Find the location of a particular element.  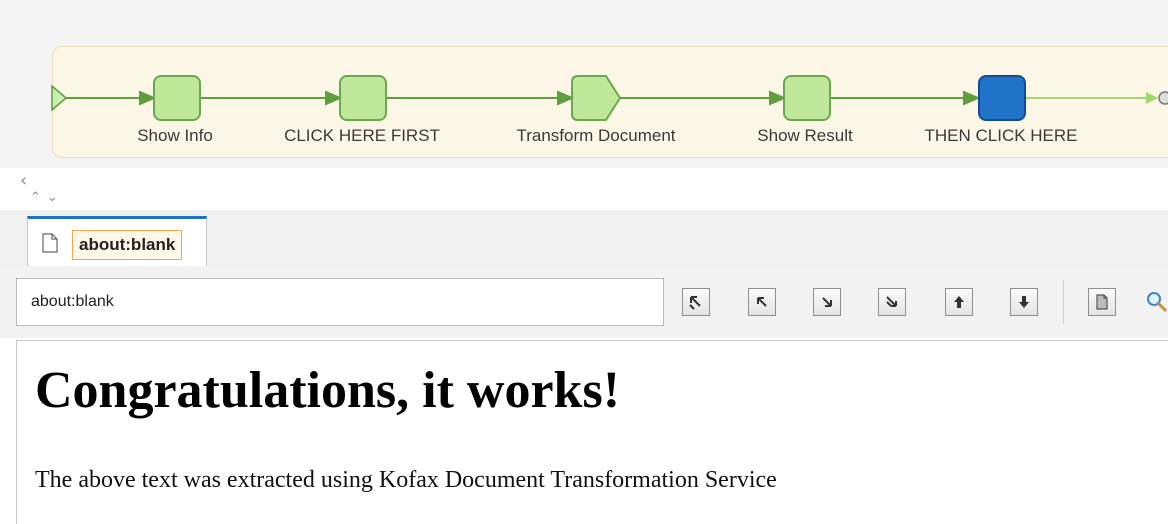

go-last-icon is located at coordinates (891, 301).